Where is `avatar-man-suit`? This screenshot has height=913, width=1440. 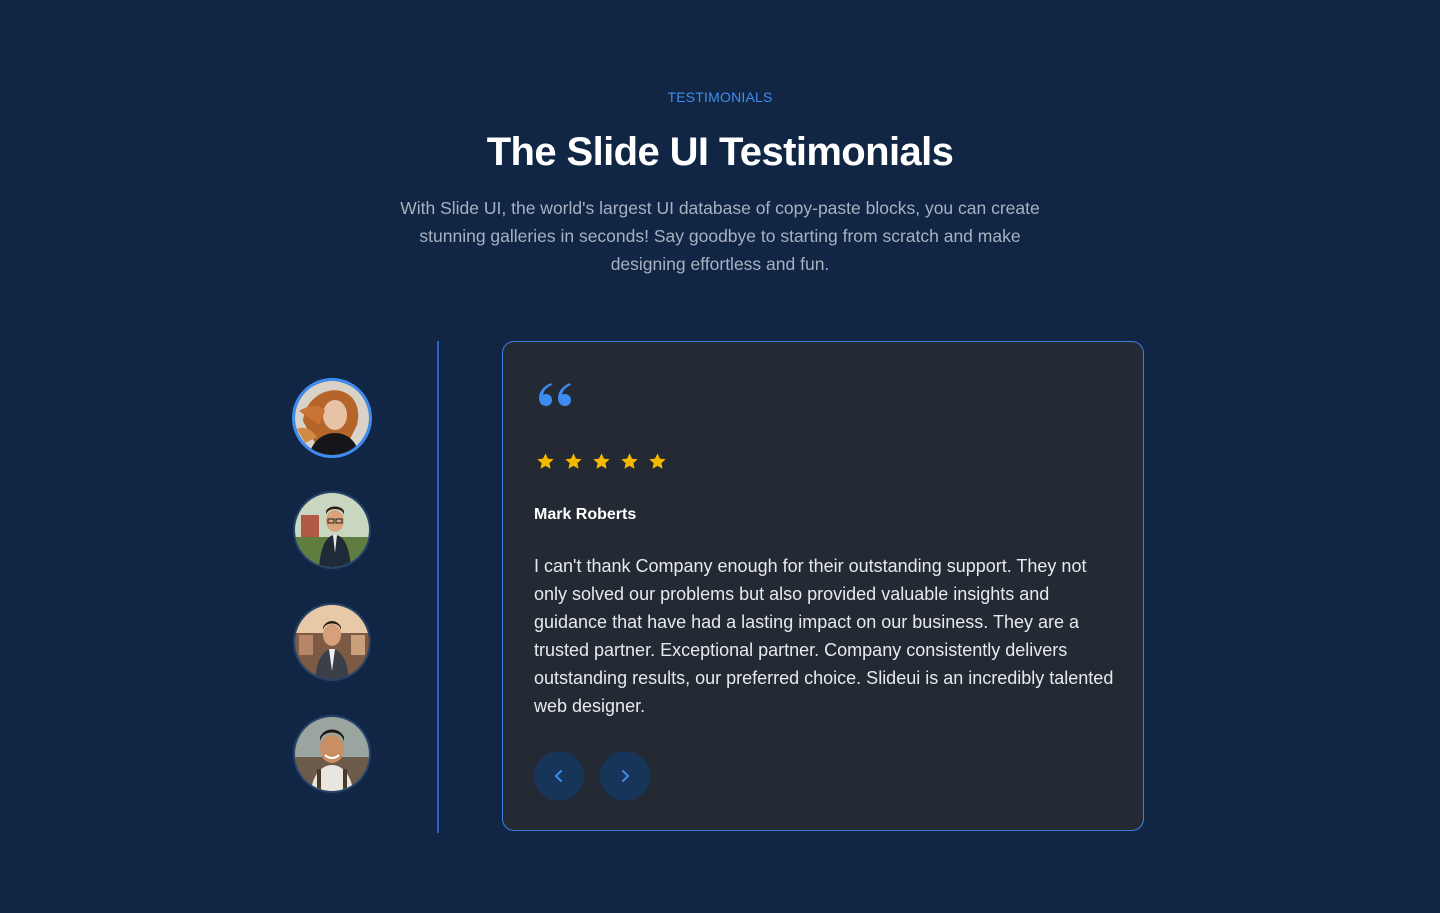
avatar-man-suit is located at coordinates (332, 642).